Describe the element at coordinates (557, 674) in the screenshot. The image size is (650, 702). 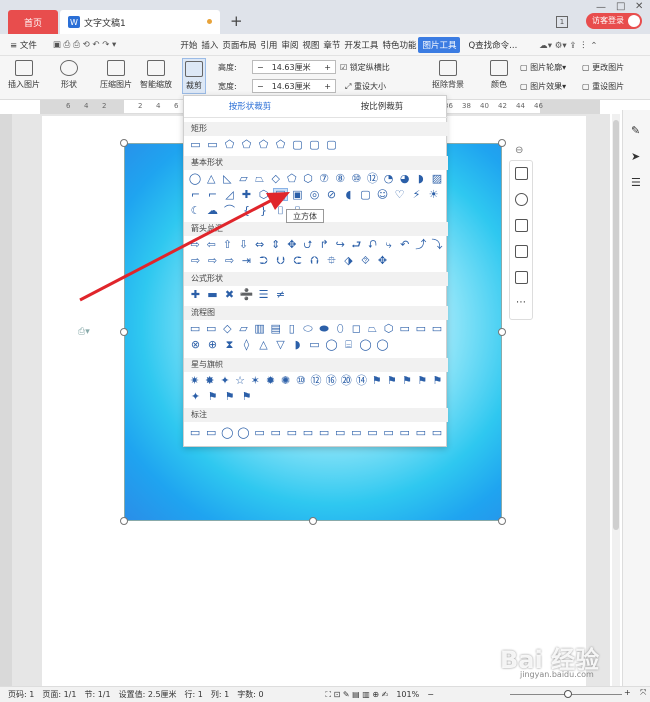
I see `watermark-url: jingyan.baidu.com` at that location.